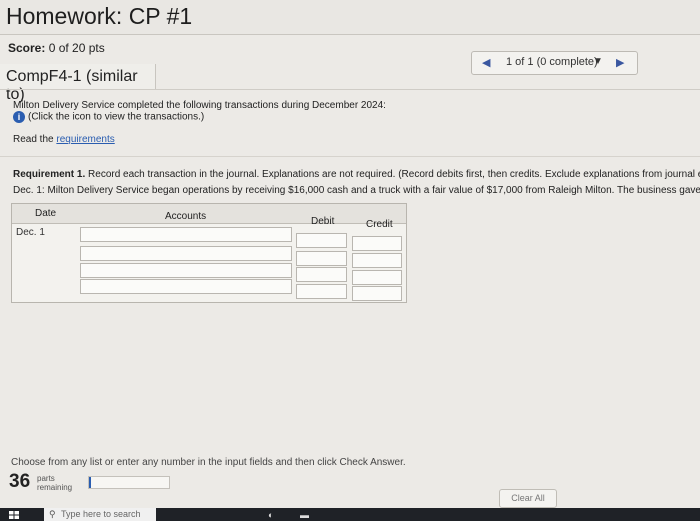  Describe the element at coordinates (30, 232) in the screenshot. I see `date-cell: Dec. 1` at that location.